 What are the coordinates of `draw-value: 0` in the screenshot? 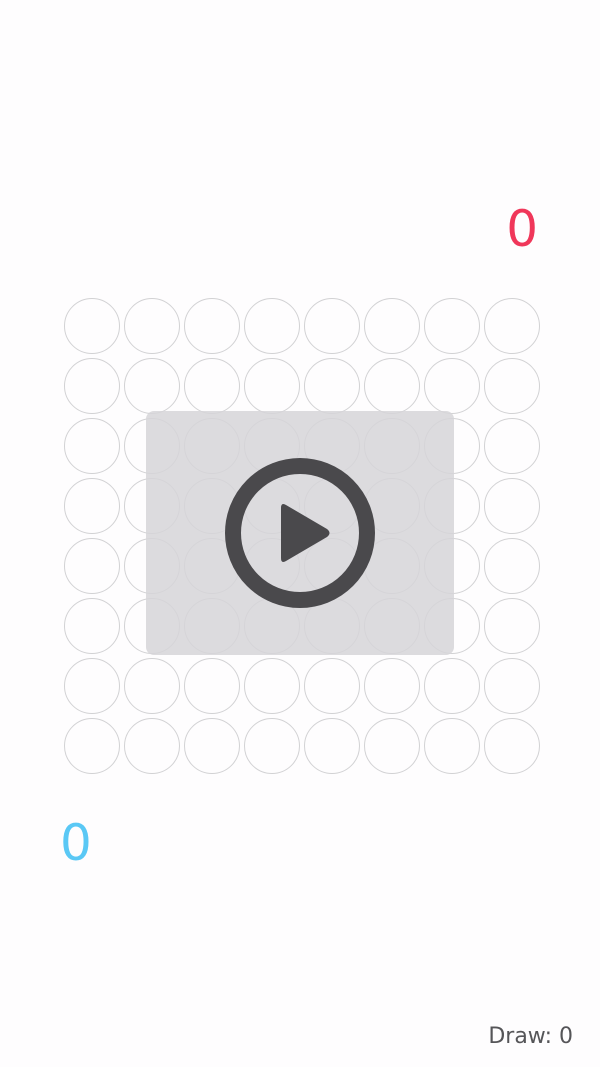 It's located at (566, 1036).